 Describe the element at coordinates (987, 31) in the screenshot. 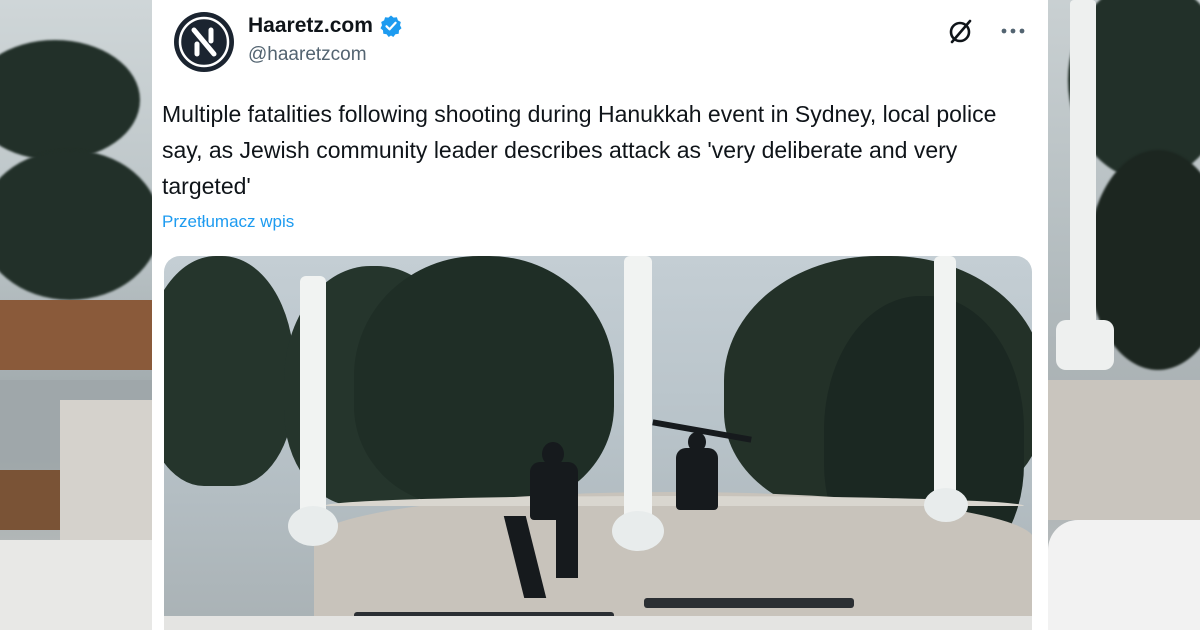

I see `tweet-top-actions` at that location.